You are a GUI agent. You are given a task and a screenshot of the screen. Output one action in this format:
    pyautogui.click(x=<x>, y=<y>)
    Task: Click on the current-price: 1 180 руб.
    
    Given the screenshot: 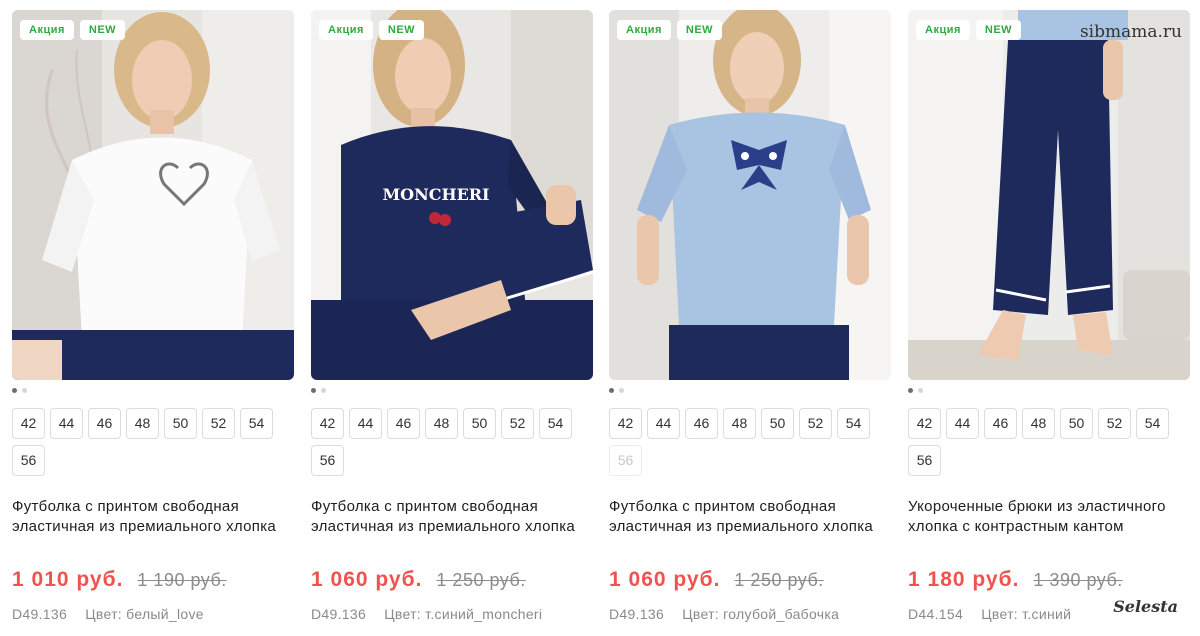 What is the action you would take?
    pyautogui.click(x=964, y=579)
    